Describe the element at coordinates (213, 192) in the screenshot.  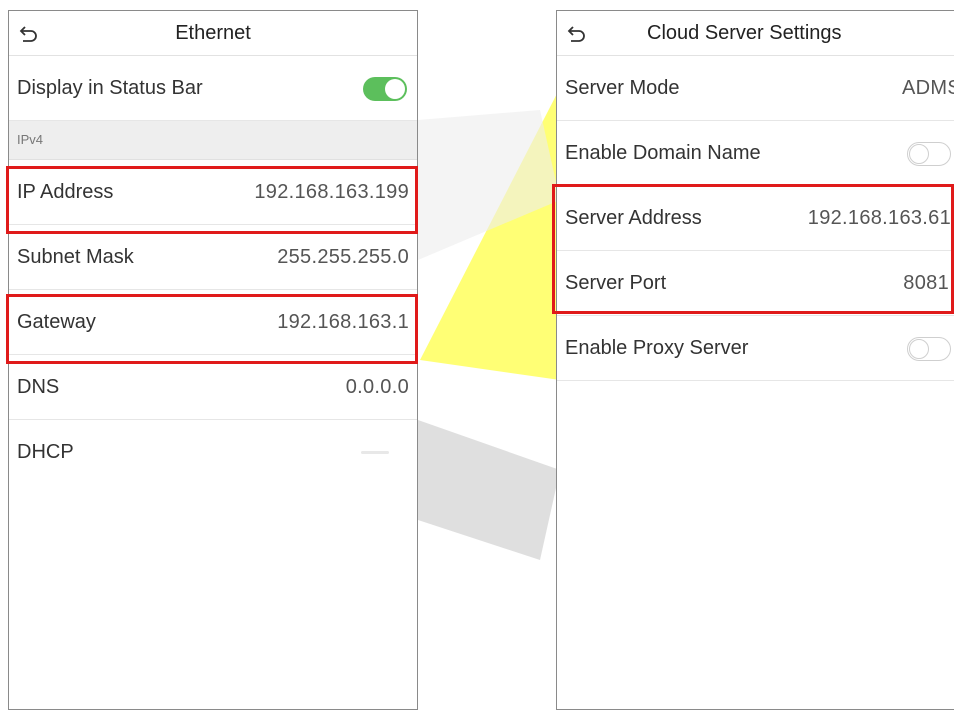
I see `ip-address-row: IP Address 192.168.163.199` at that location.